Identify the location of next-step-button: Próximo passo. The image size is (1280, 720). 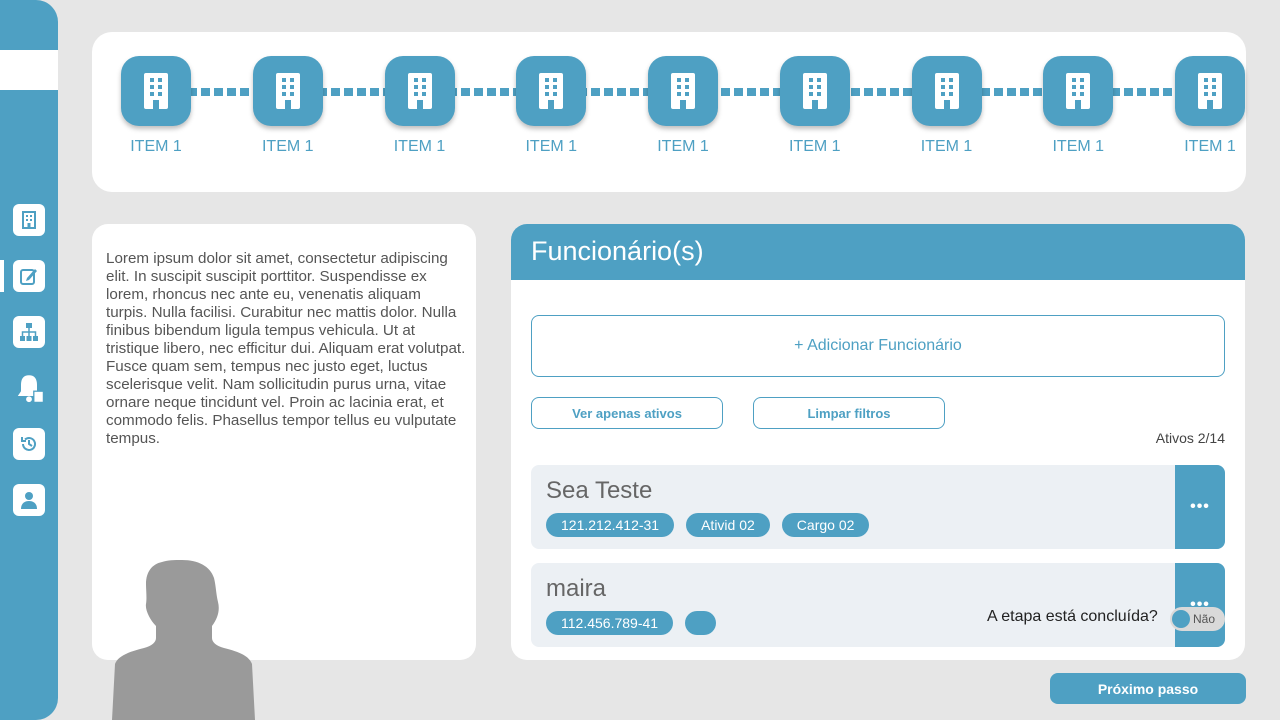
(1148, 688).